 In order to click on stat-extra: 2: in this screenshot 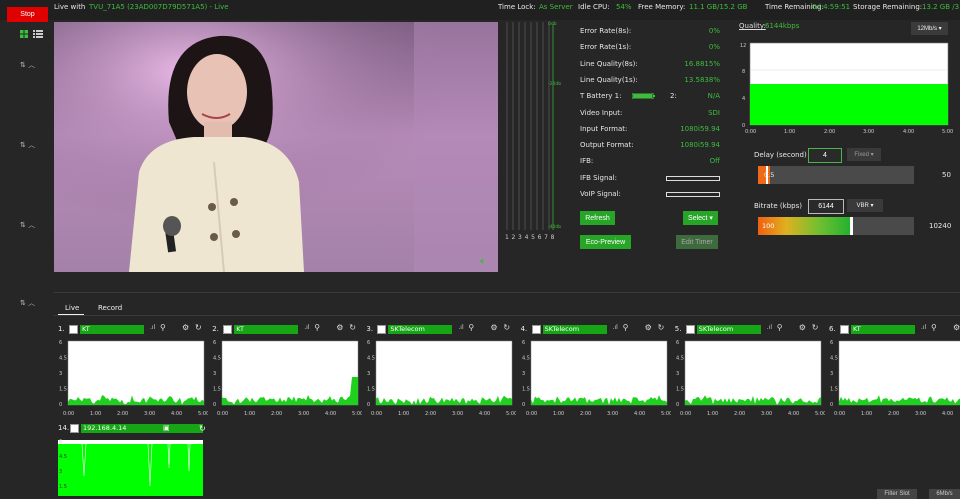, I will do `click(673, 96)`.